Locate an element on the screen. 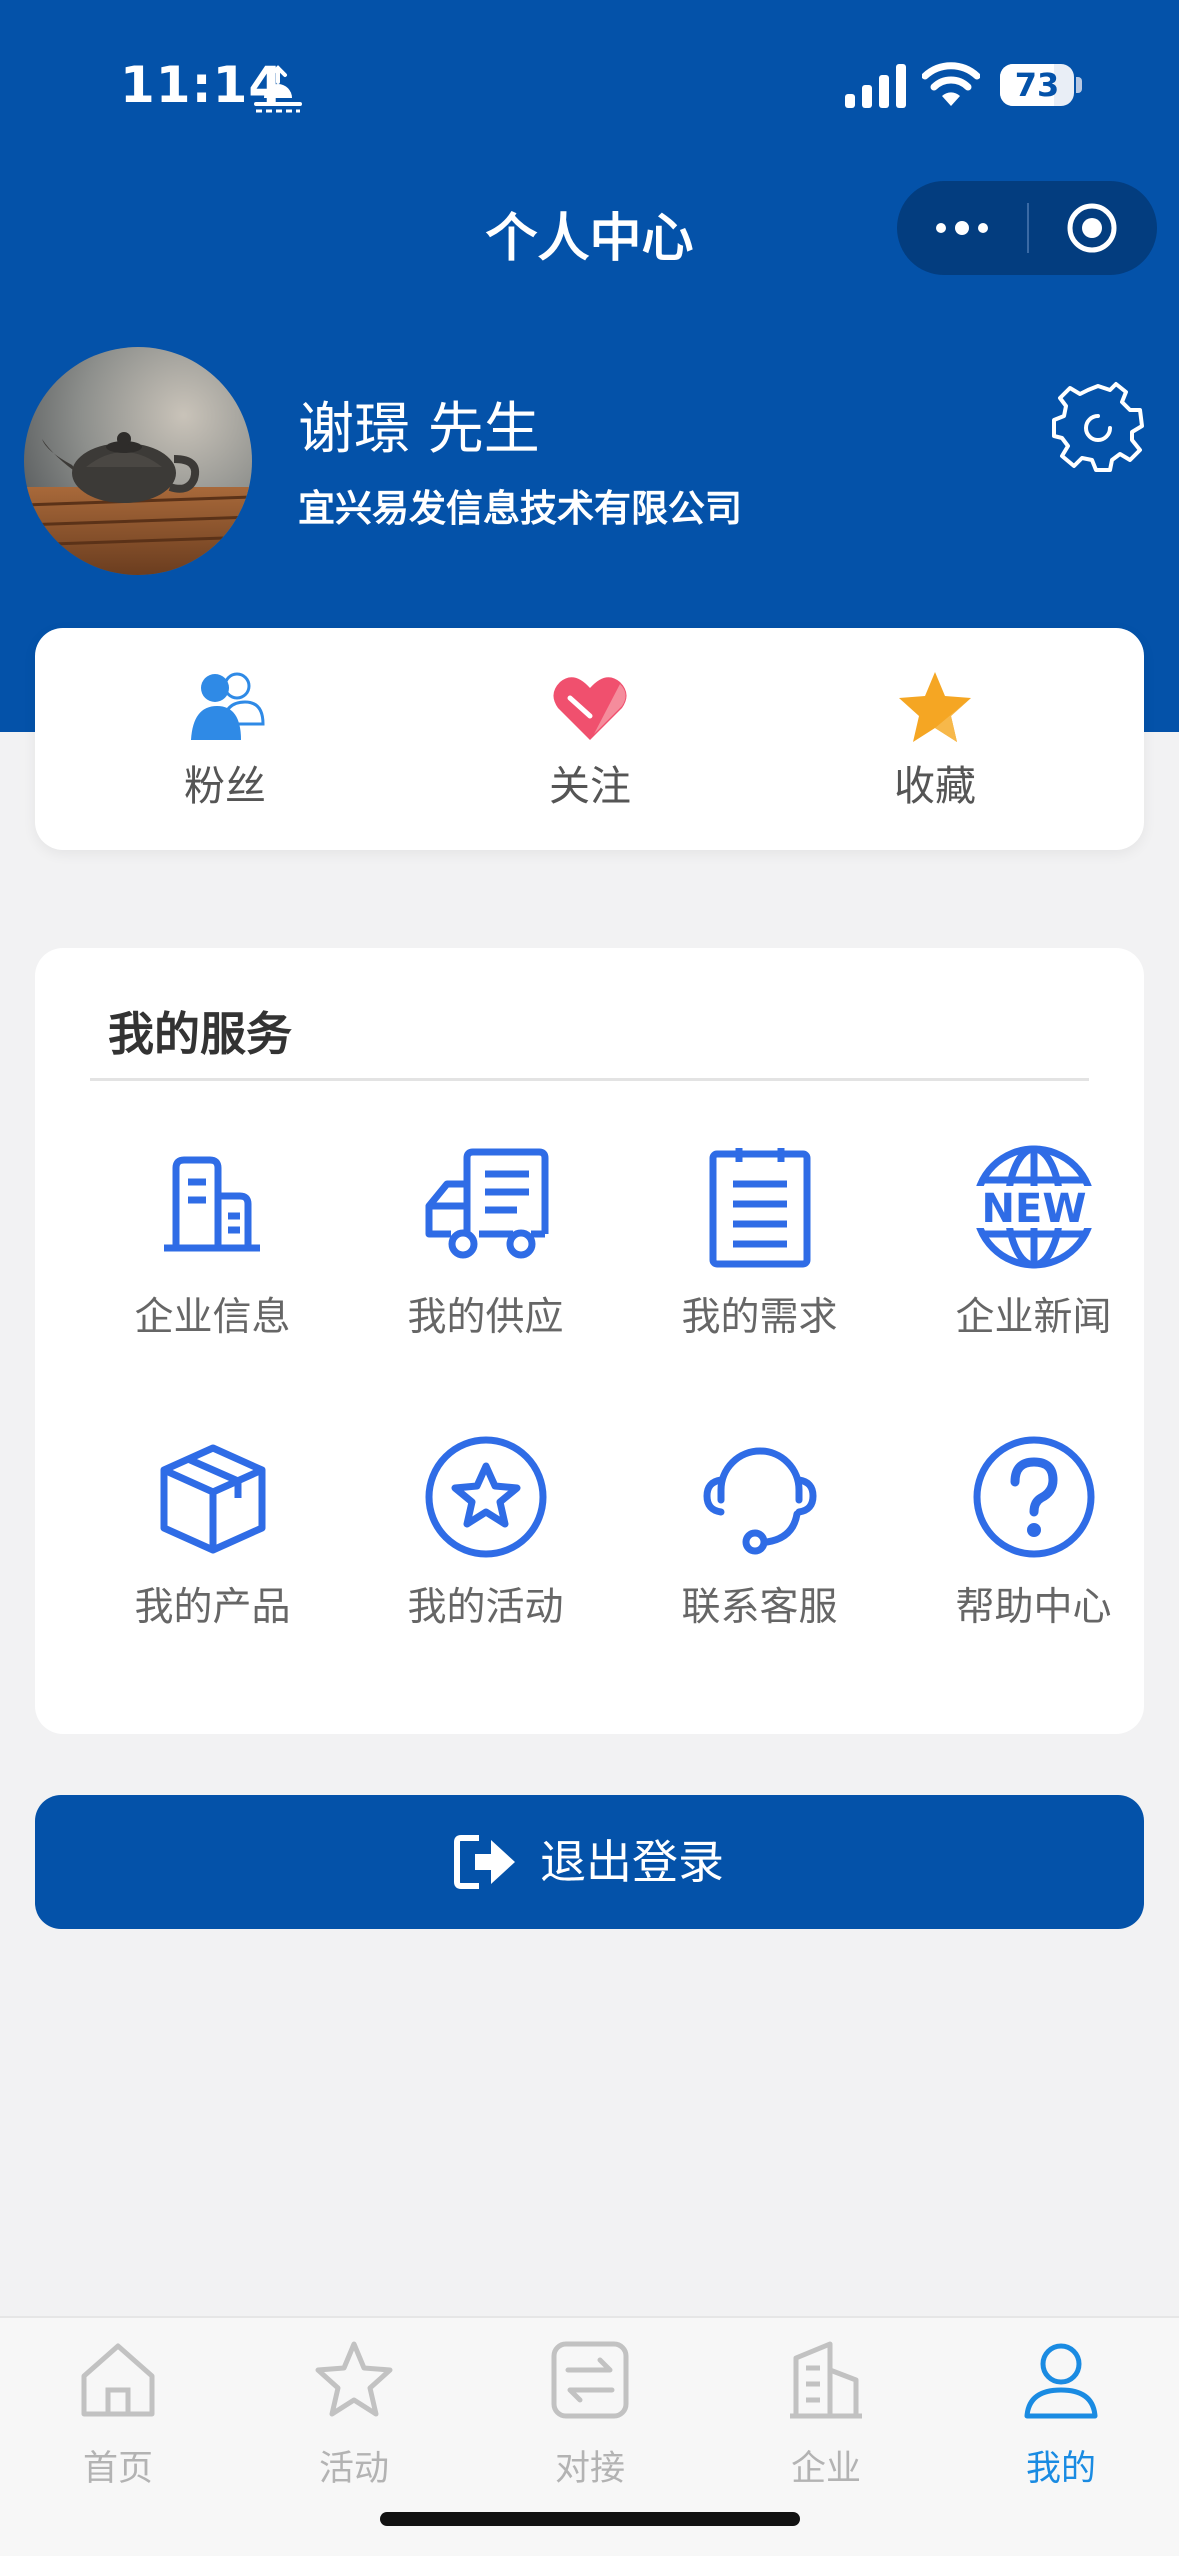 The image size is (1179, 2556). tab-label: 对接 is located at coordinates (589, 2469).